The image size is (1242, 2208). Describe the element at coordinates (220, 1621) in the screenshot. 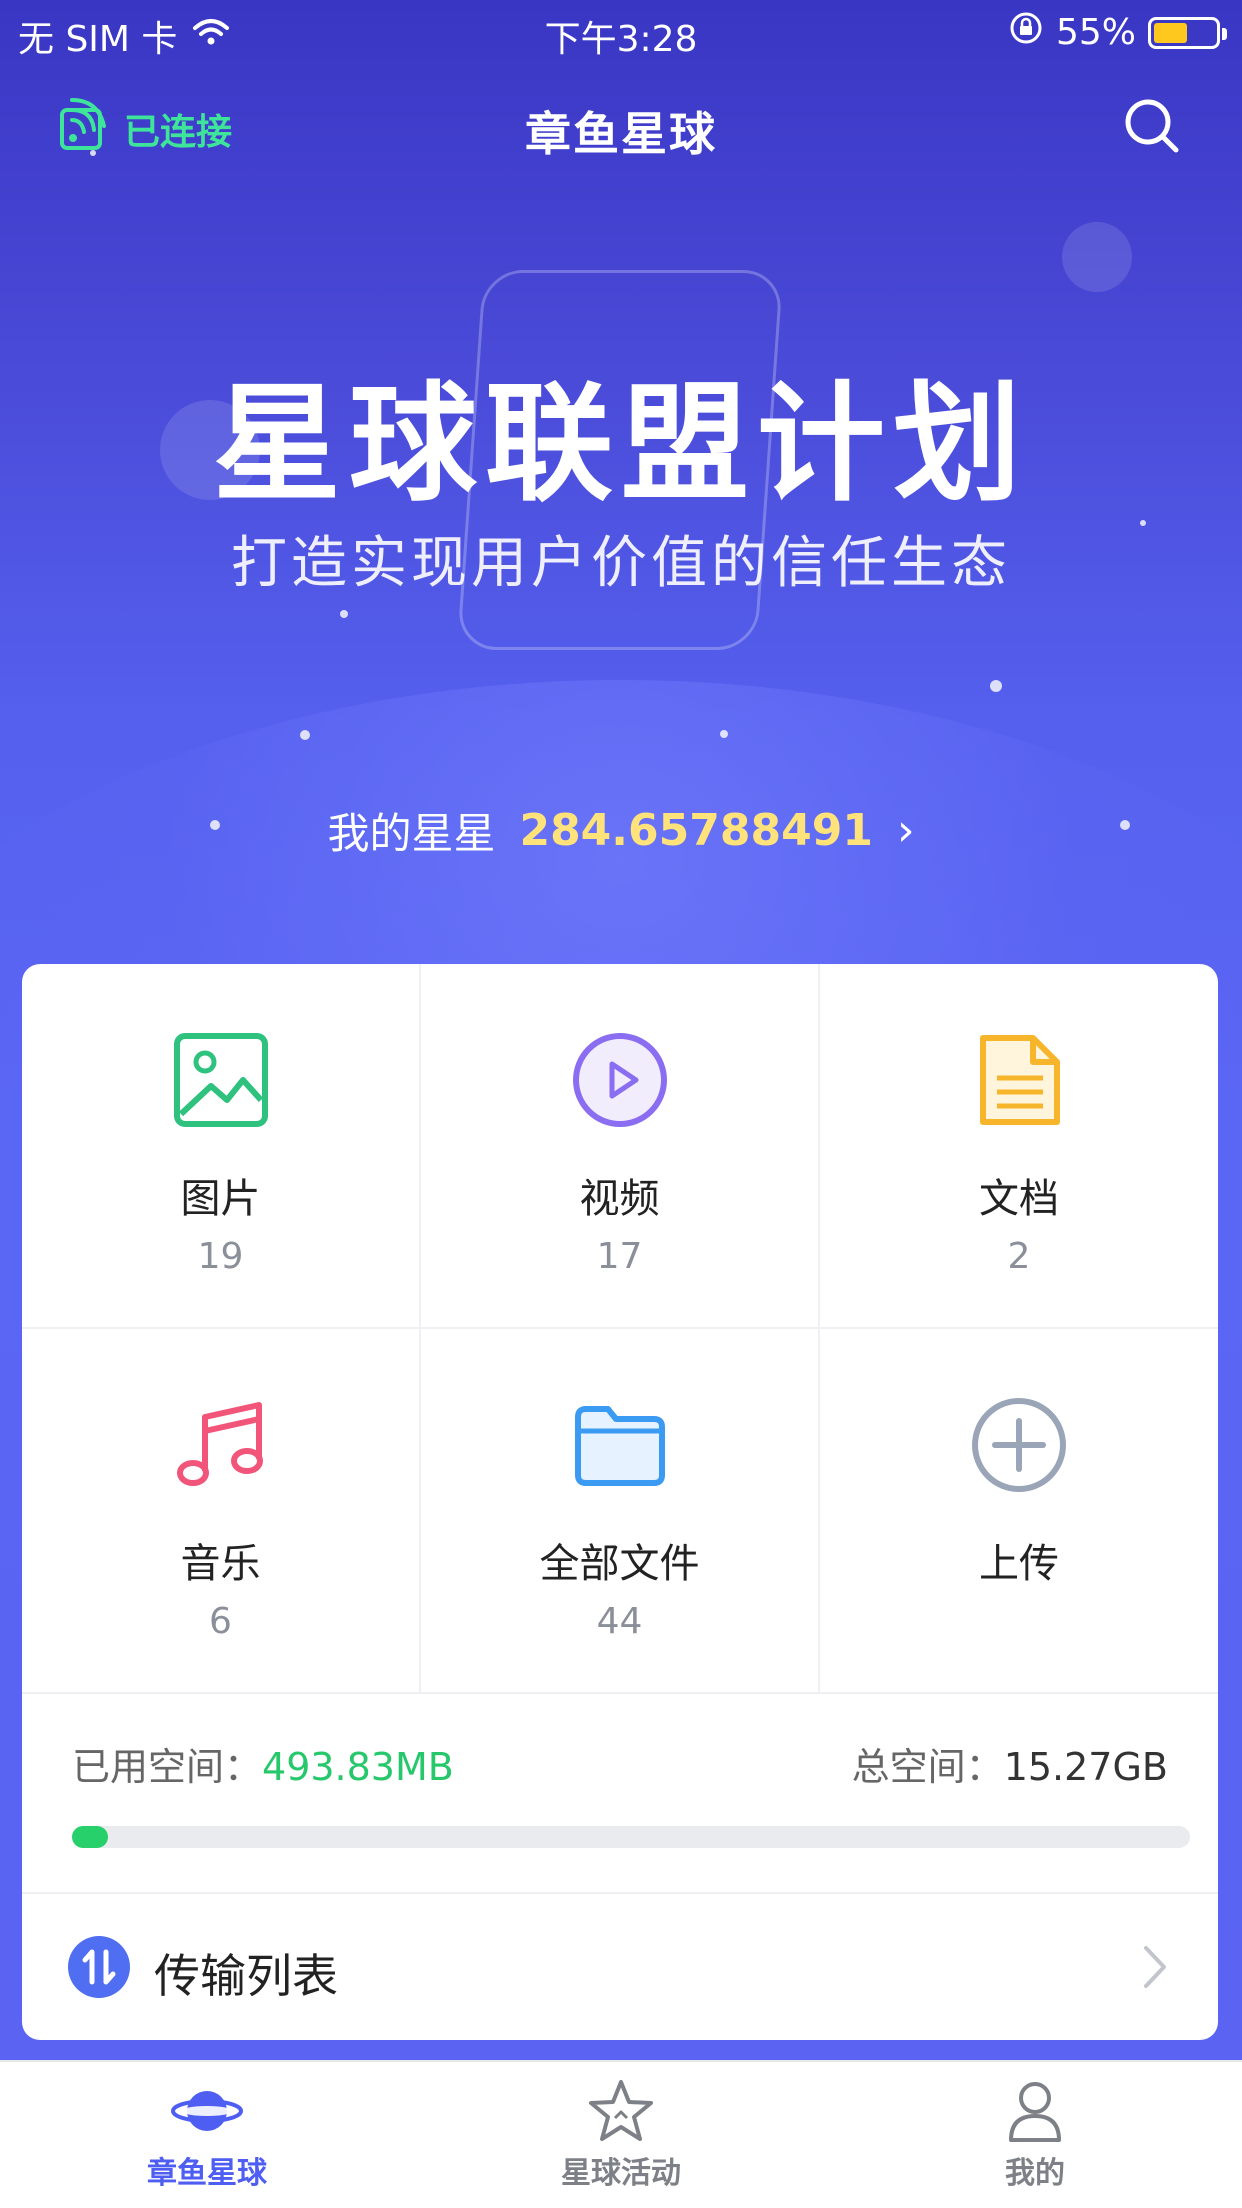

I see `category-count: 6` at that location.